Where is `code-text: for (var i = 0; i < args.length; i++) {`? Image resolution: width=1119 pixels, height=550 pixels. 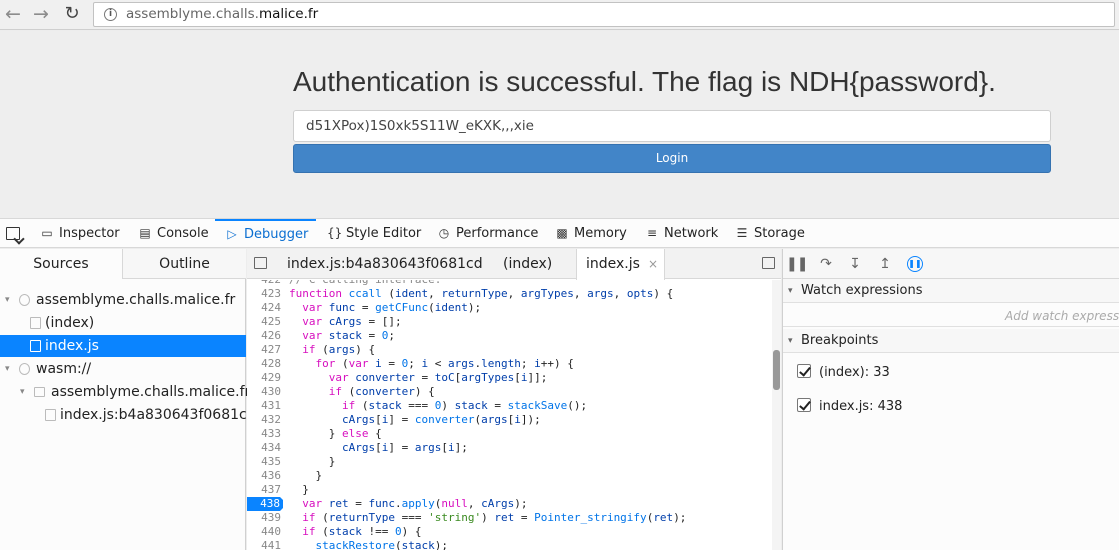 code-text: for (var i = 0; i < args.length; i++) { is located at coordinates (444, 363).